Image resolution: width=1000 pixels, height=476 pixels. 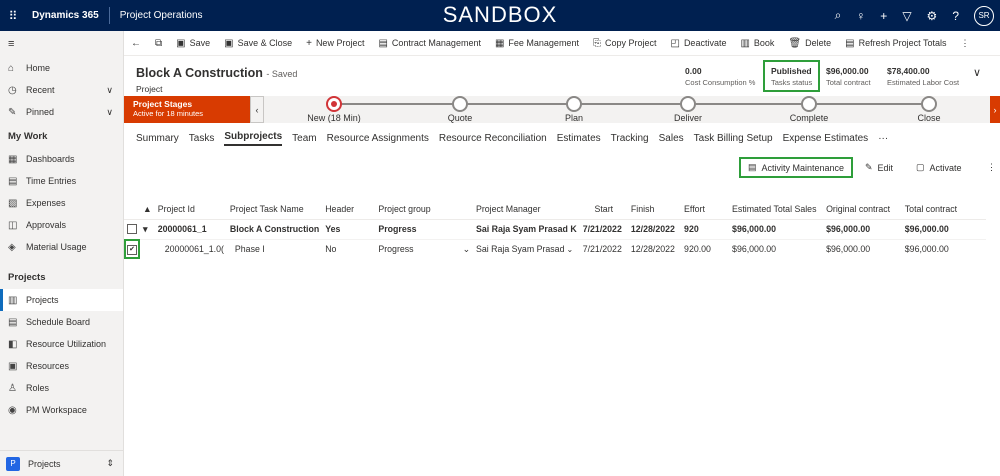 What do you see at coordinates (61, 366) in the screenshot?
I see `sidebar-item-resources: ▣ Resources` at bounding box center [61, 366].